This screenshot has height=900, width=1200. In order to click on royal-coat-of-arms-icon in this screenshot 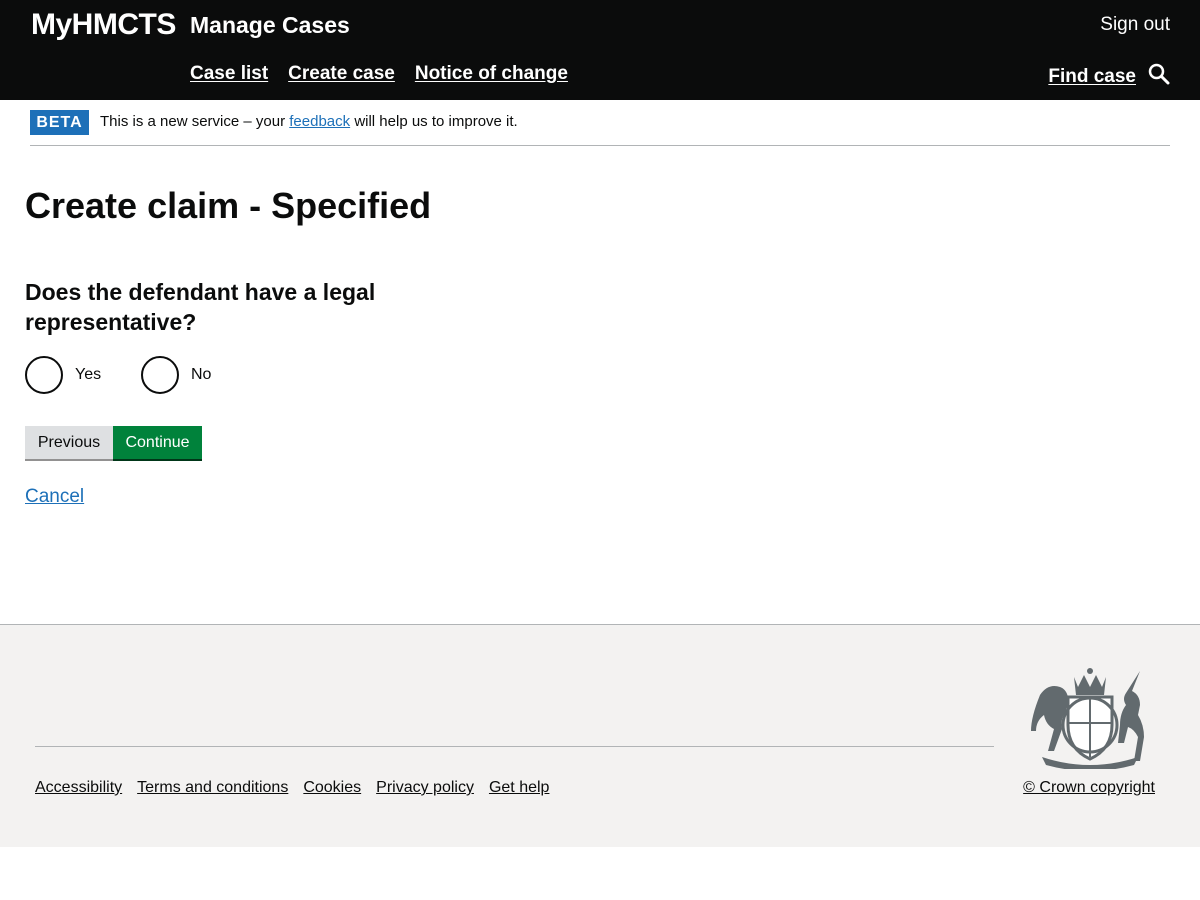, I will do `click(1089, 719)`.